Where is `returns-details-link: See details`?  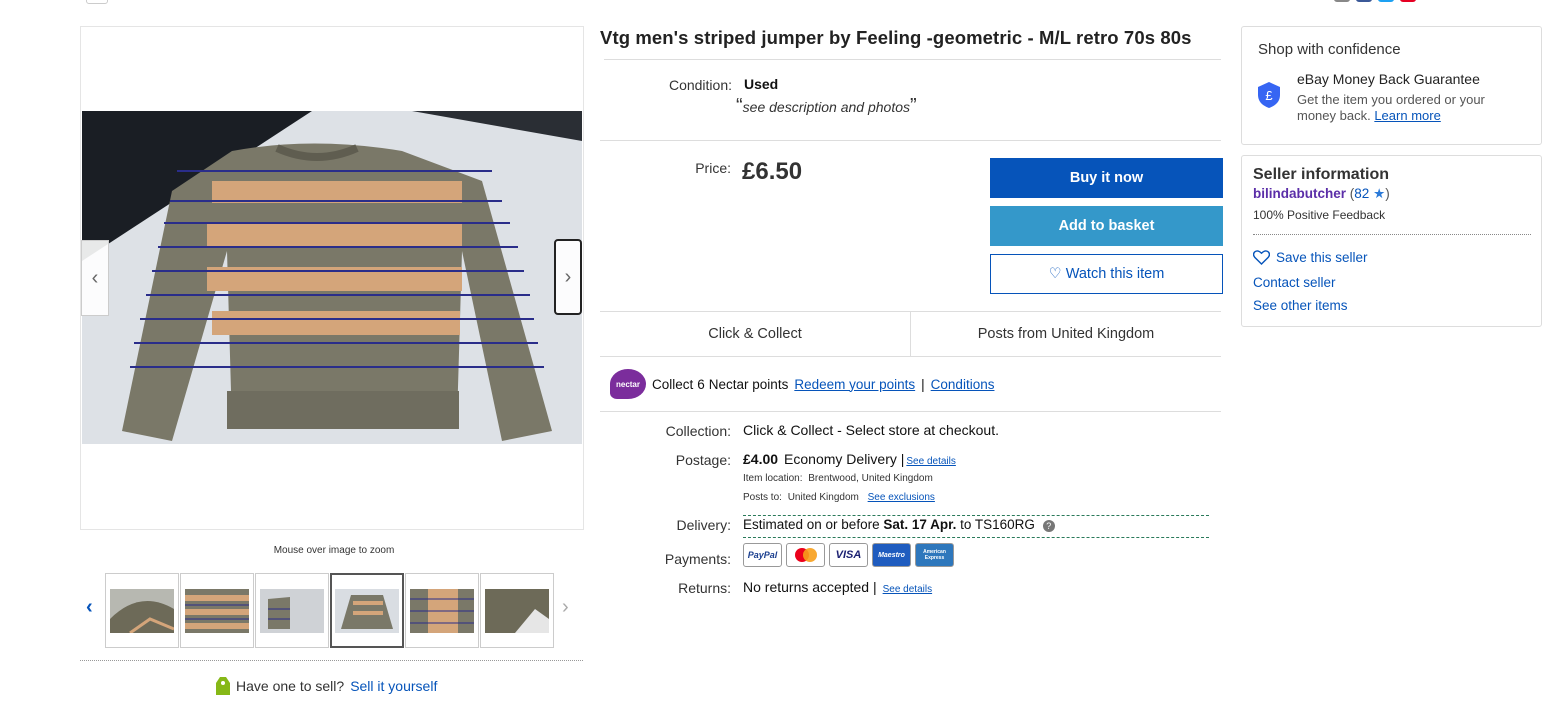 returns-details-link: See details is located at coordinates (907, 589).